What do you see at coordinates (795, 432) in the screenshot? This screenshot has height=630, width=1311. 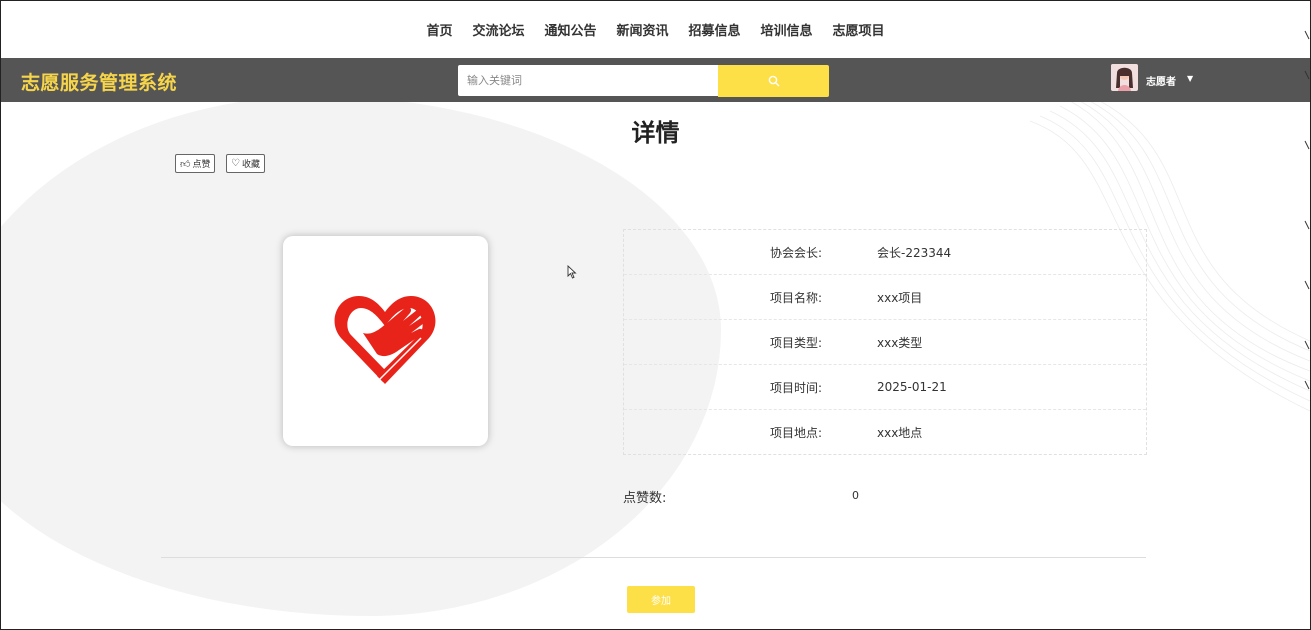 I see `detail-label: 项目地点:` at bounding box center [795, 432].